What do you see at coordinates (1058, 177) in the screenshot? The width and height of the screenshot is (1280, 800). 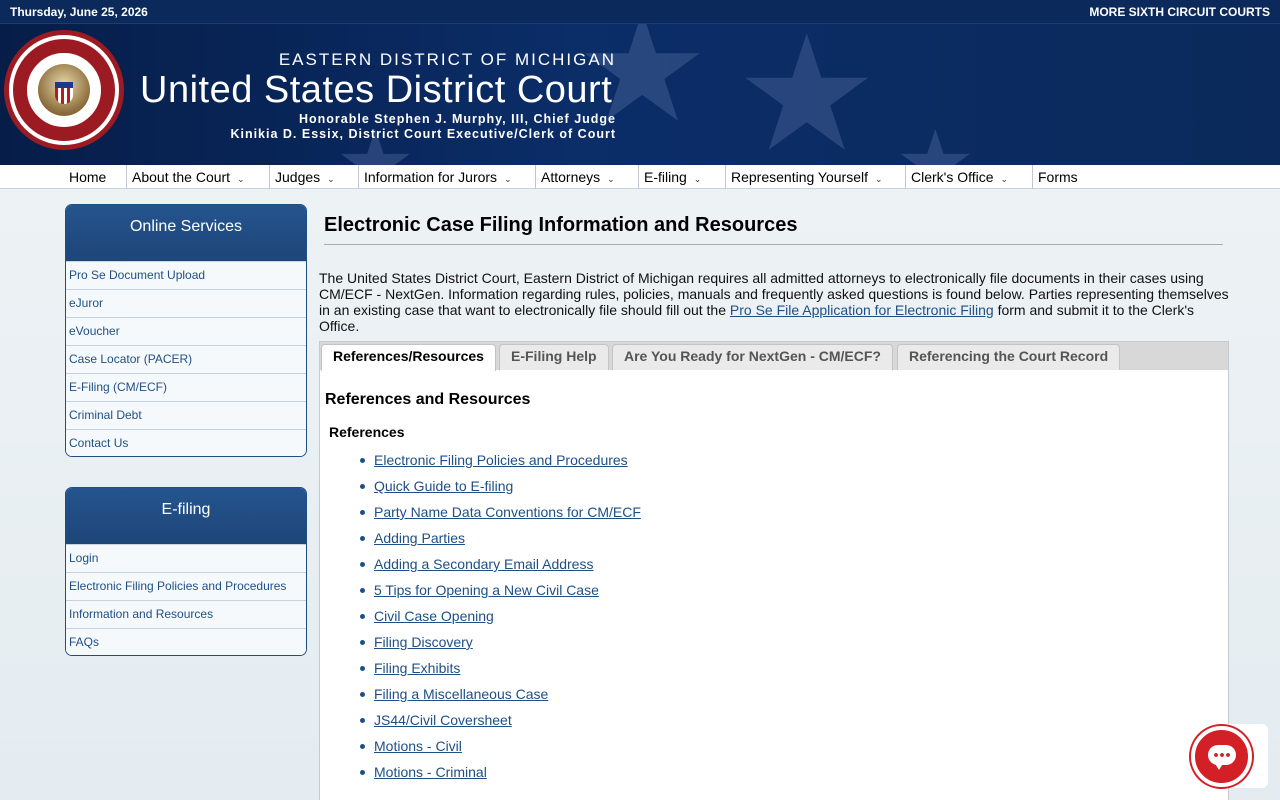 I see `nav-item-label: Forms` at bounding box center [1058, 177].